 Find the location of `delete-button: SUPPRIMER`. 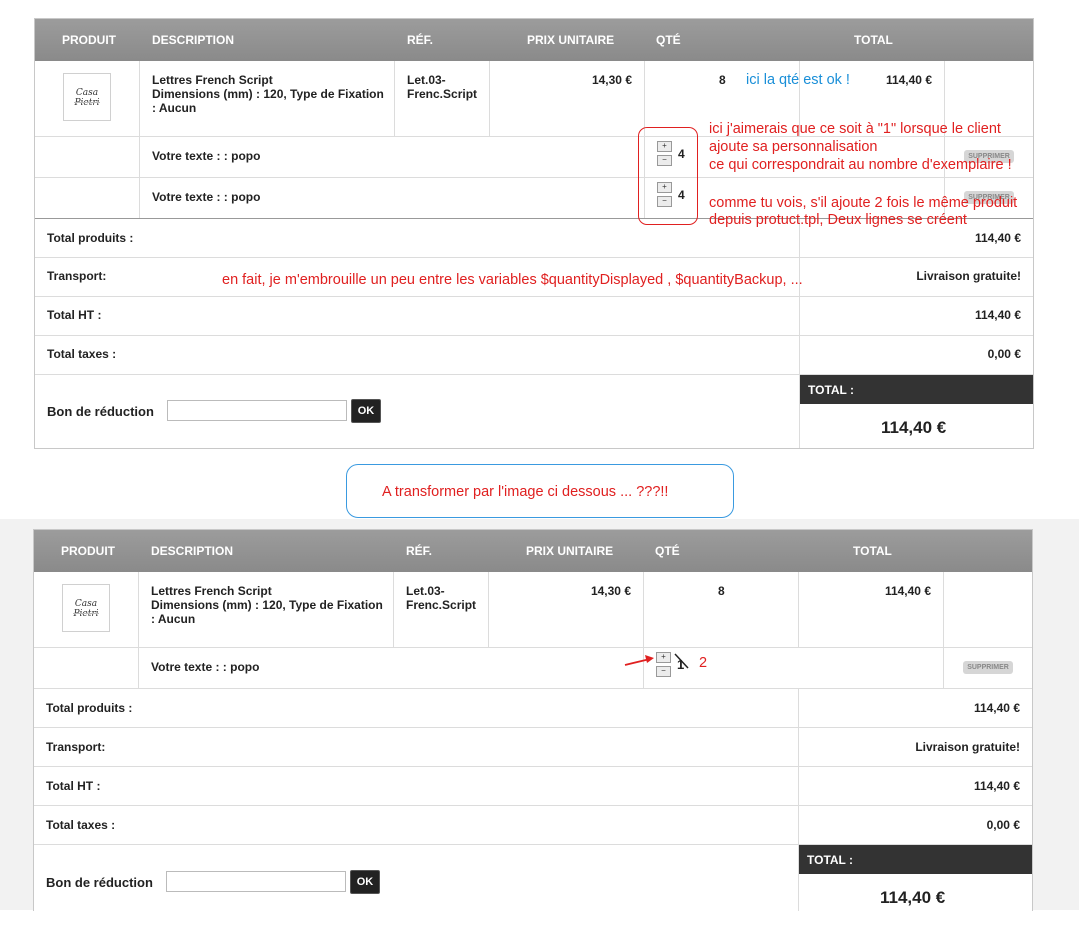

delete-button: SUPPRIMER is located at coordinates (988, 667).